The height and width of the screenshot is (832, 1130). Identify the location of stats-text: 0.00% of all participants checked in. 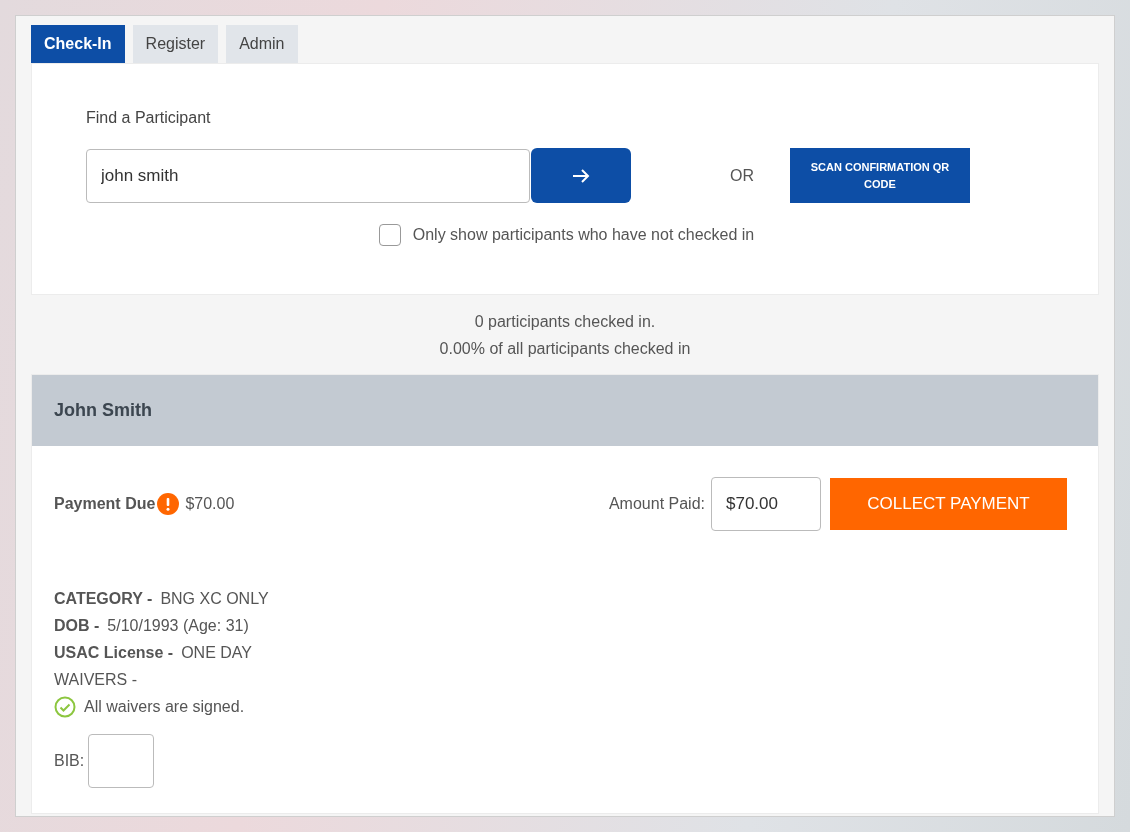
(565, 348).